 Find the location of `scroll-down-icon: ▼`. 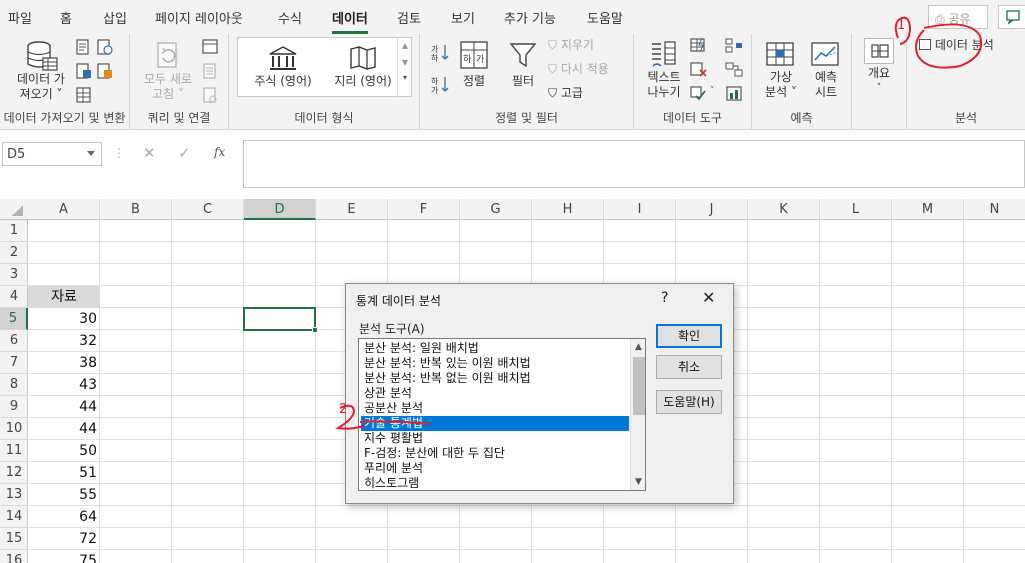

scroll-down-icon: ▼ is located at coordinates (638, 482).